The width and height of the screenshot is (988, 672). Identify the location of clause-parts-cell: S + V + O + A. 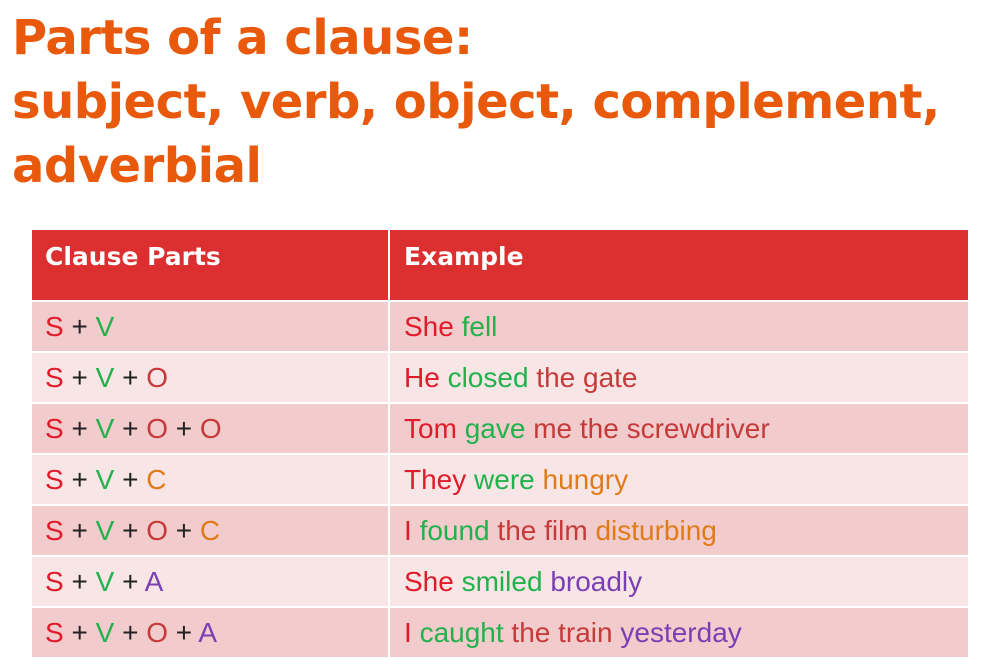
(211, 633).